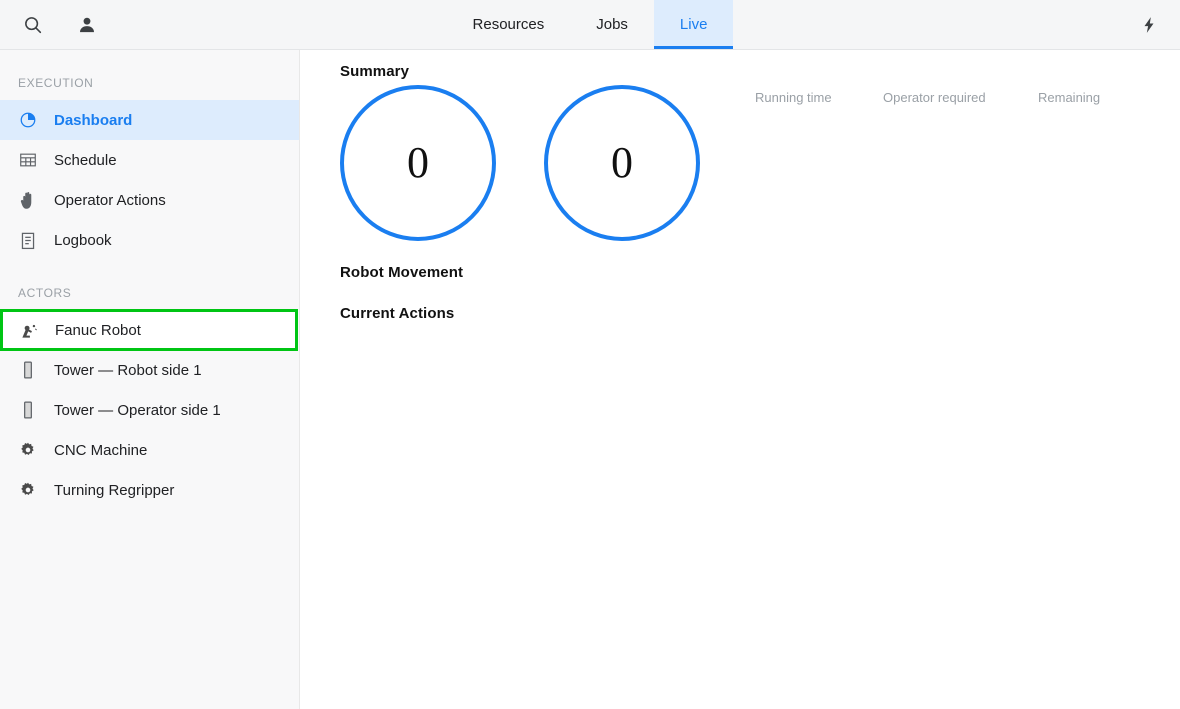  I want to click on sidebar-item-label: Tower — Robot side 1, so click(128, 370).